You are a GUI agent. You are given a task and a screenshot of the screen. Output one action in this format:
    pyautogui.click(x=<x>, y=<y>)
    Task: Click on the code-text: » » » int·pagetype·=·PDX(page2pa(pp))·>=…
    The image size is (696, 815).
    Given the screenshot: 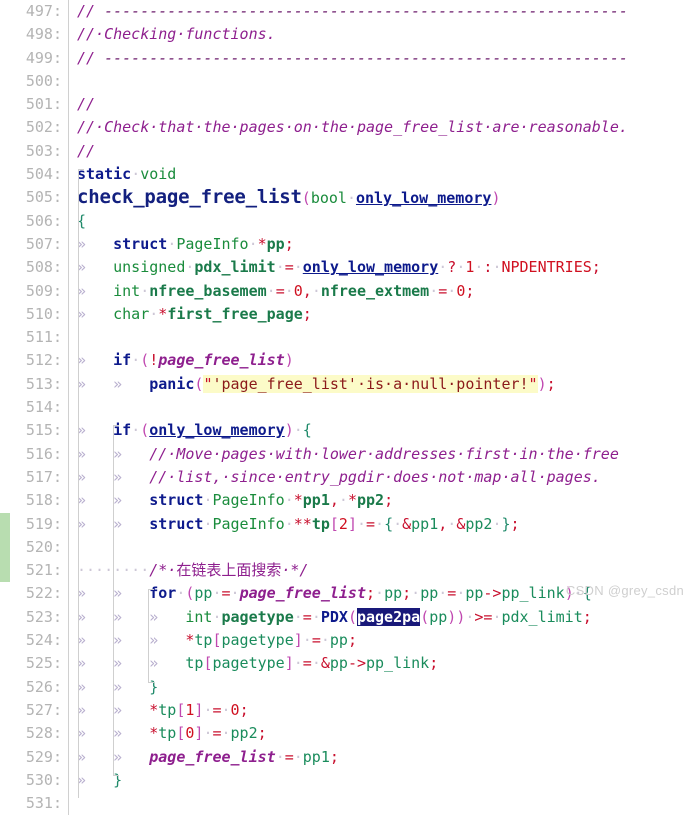 What is the action you would take?
    pyautogui.click(x=382, y=617)
    